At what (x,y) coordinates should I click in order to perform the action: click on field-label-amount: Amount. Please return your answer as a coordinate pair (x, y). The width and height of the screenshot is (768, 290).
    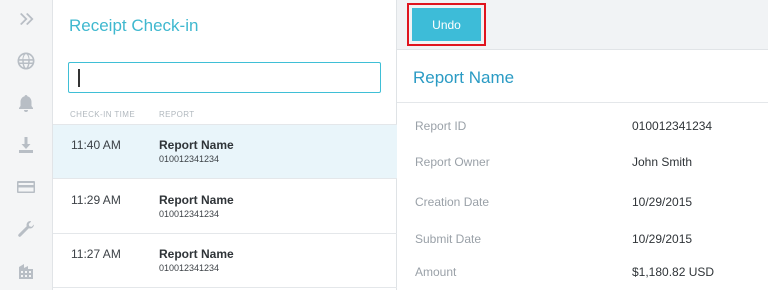
    Looking at the image, I should click on (436, 272).